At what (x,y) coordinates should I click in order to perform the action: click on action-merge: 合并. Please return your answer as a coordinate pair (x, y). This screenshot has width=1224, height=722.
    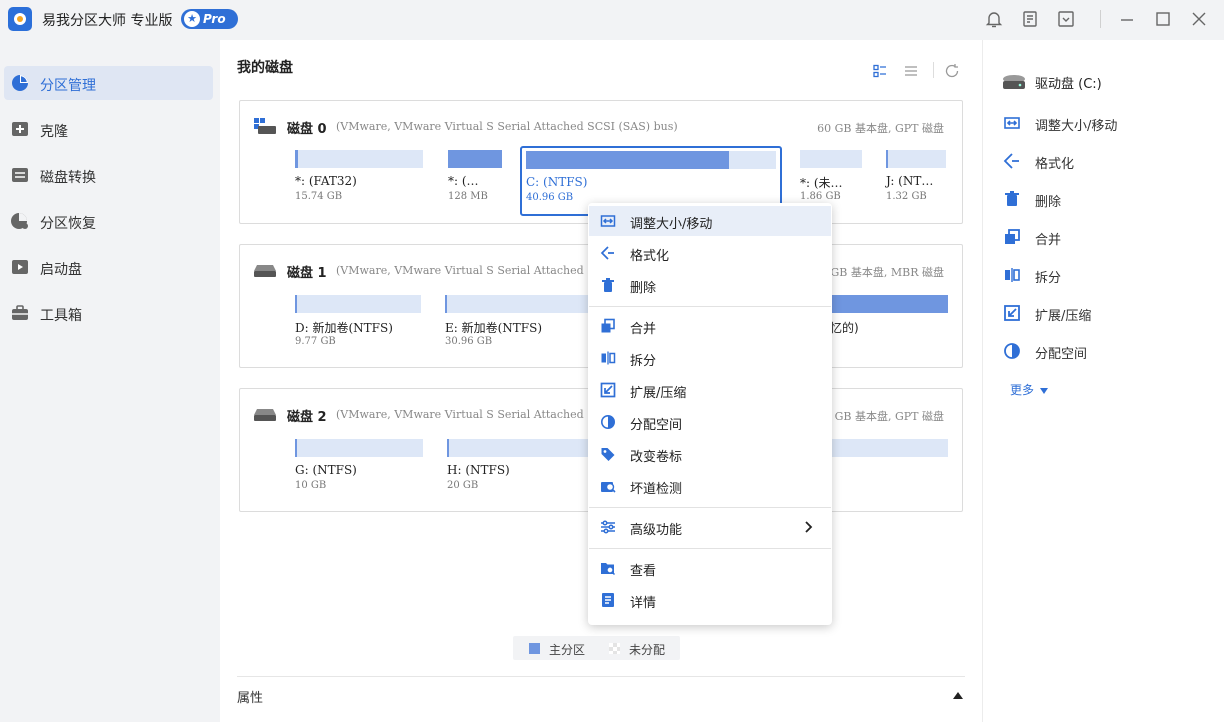
    Looking at the image, I should click on (1101, 237).